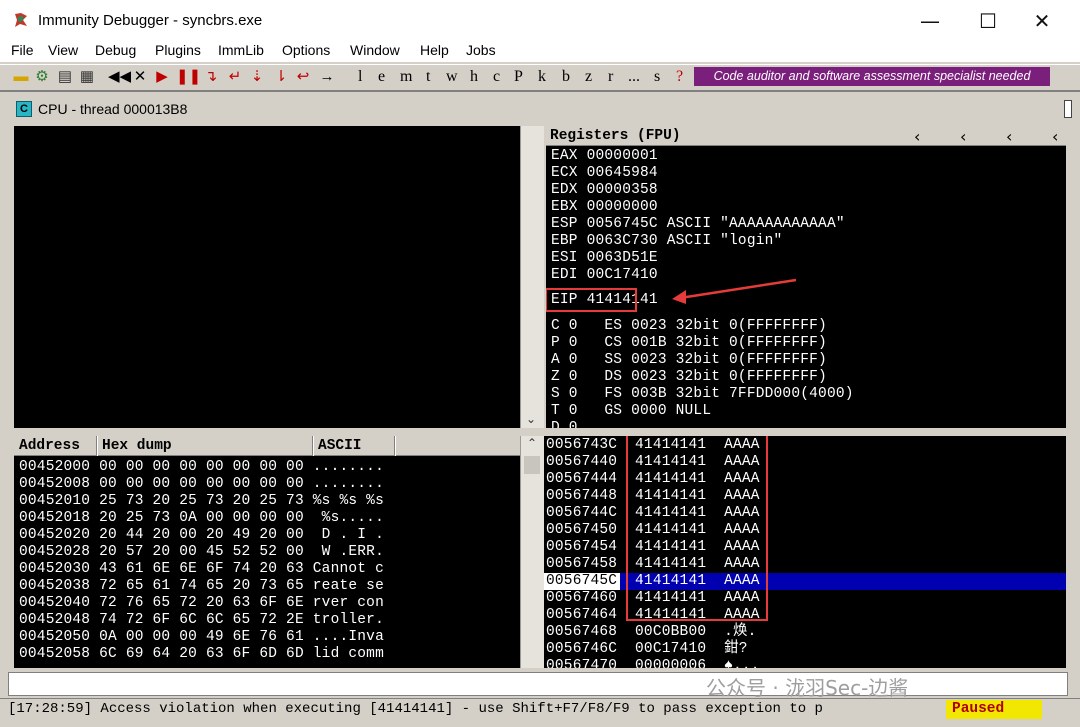 The height and width of the screenshot is (727, 1080). I want to click on step-into-icon: ↴, so click(211, 77).